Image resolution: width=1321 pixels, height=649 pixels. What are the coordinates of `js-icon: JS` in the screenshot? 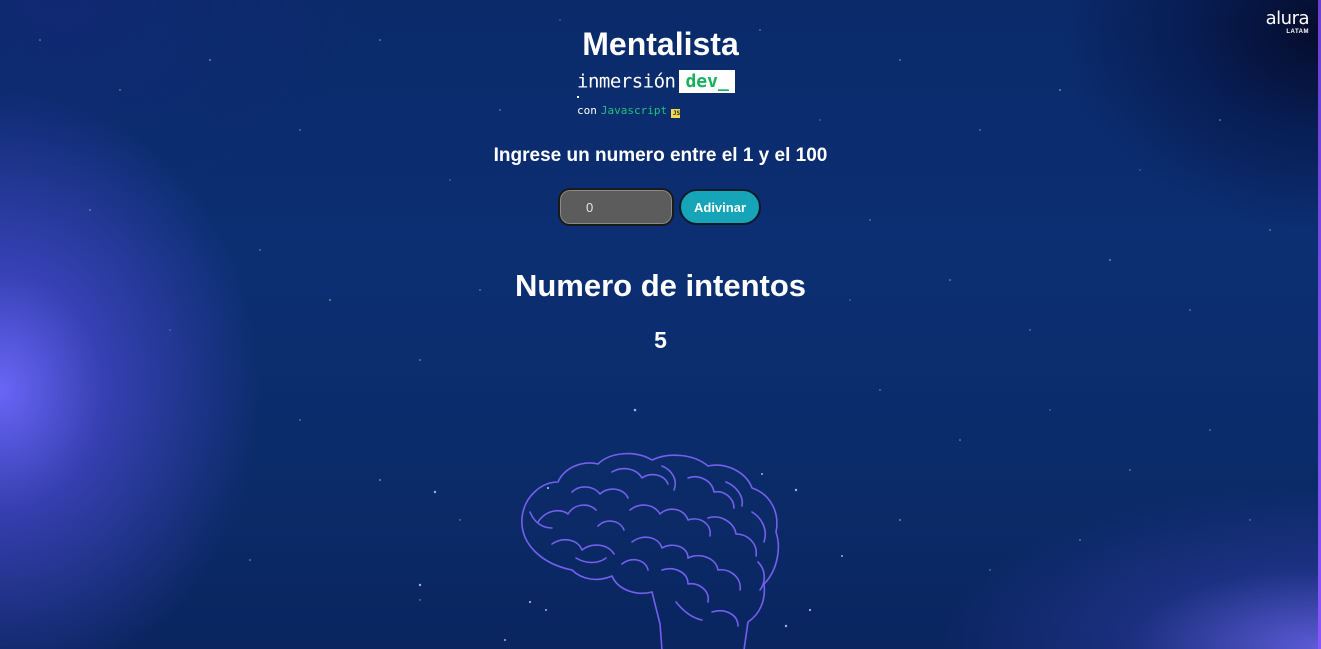 It's located at (676, 113).